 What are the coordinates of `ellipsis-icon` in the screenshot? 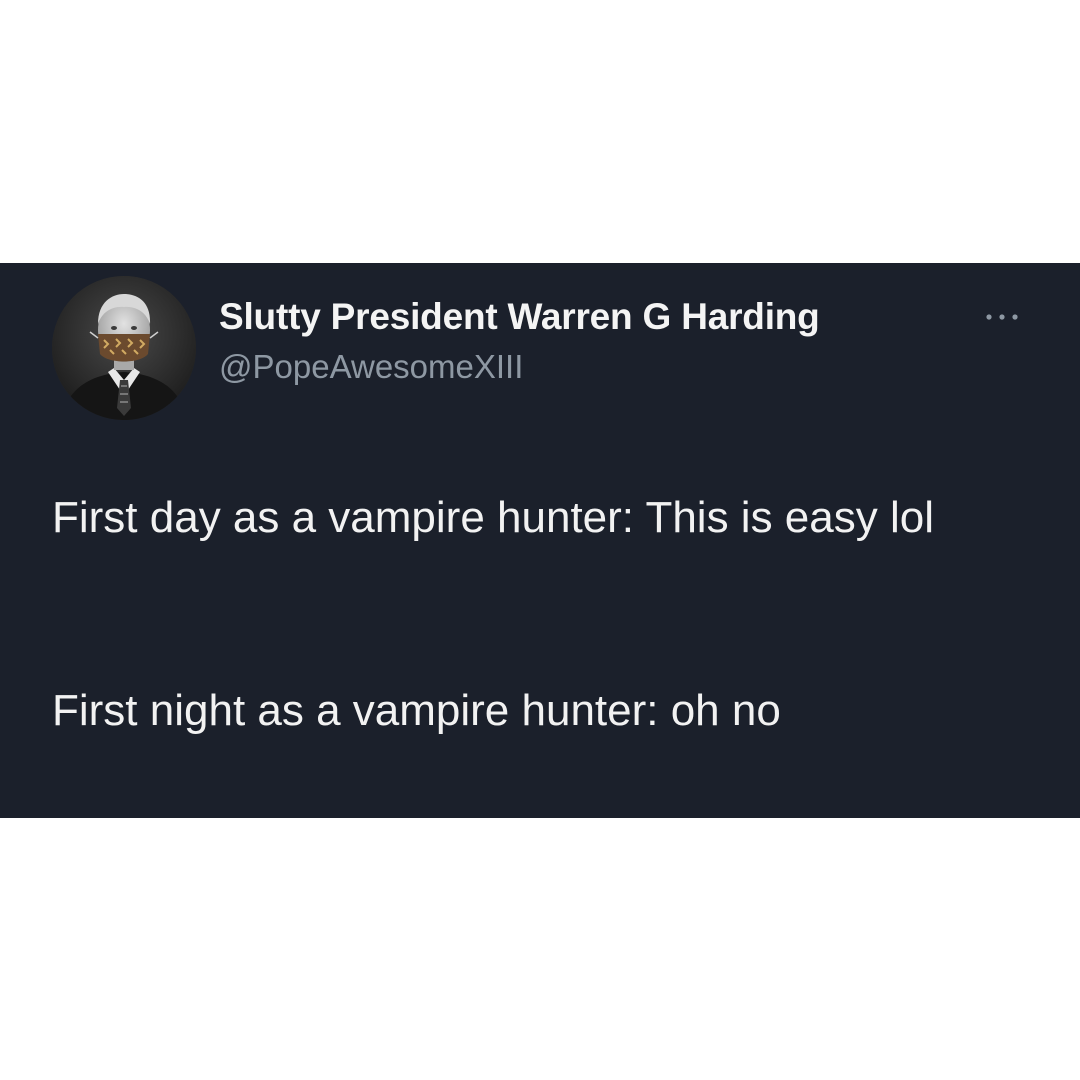 It's located at (1002, 317).